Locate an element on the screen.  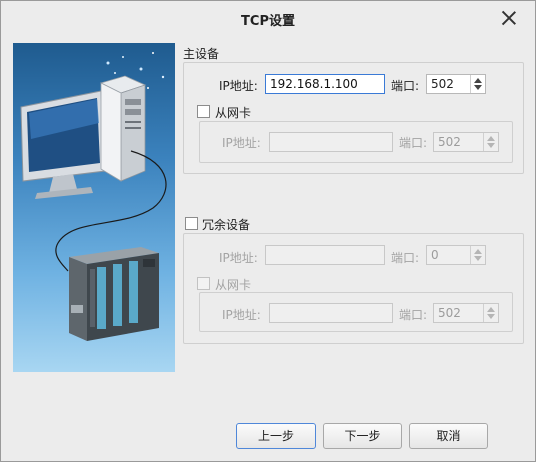
primary-nic-ip-label: IP地址: is located at coordinates (241, 143).